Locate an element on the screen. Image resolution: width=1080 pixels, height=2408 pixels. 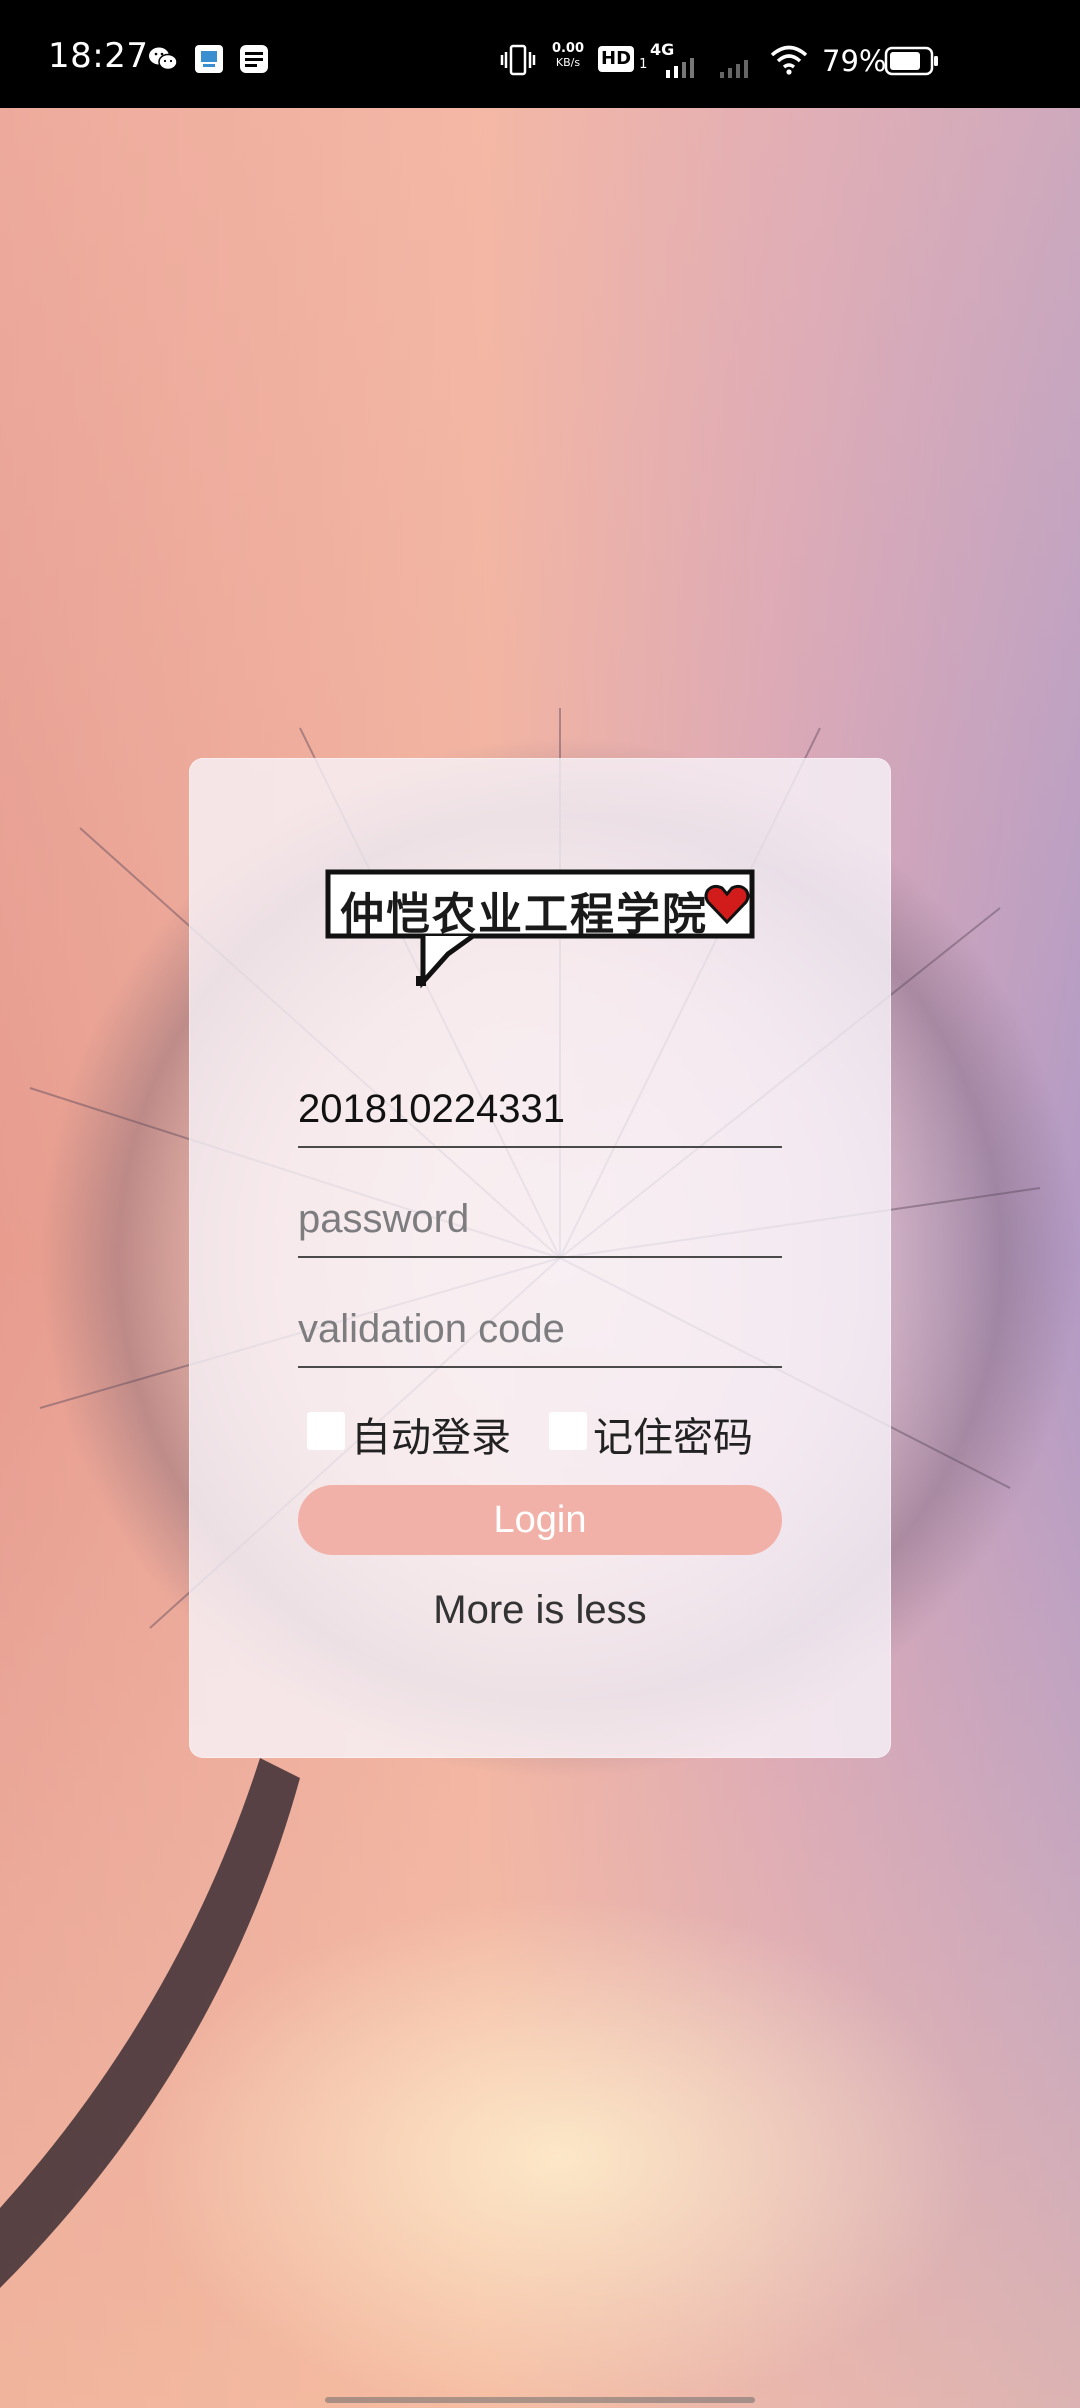
login-button: Login is located at coordinates (540, 1520).